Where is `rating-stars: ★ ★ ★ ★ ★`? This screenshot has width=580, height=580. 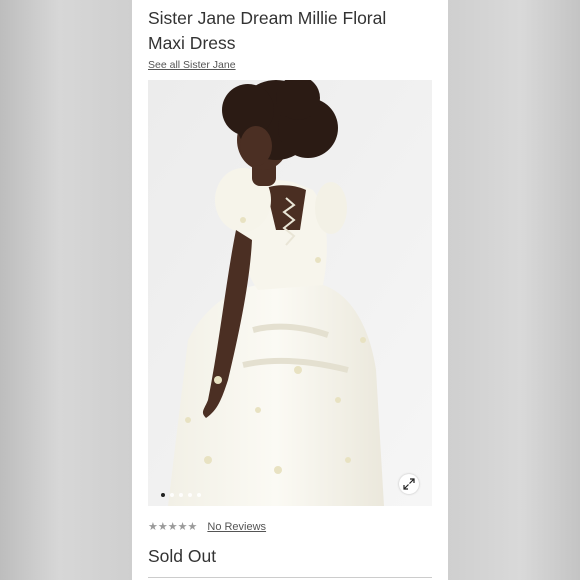 rating-stars: ★ ★ ★ ★ ★ is located at coordinates (172, 527).